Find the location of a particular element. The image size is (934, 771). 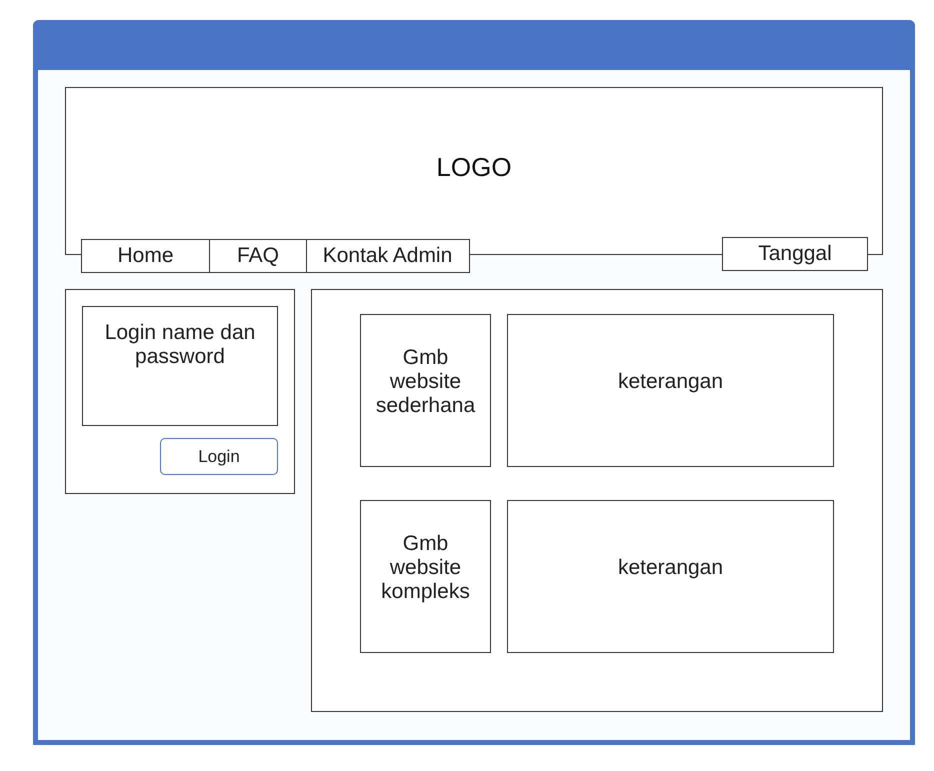

nav-tab: FAQ is located at coordinates (258, 256).